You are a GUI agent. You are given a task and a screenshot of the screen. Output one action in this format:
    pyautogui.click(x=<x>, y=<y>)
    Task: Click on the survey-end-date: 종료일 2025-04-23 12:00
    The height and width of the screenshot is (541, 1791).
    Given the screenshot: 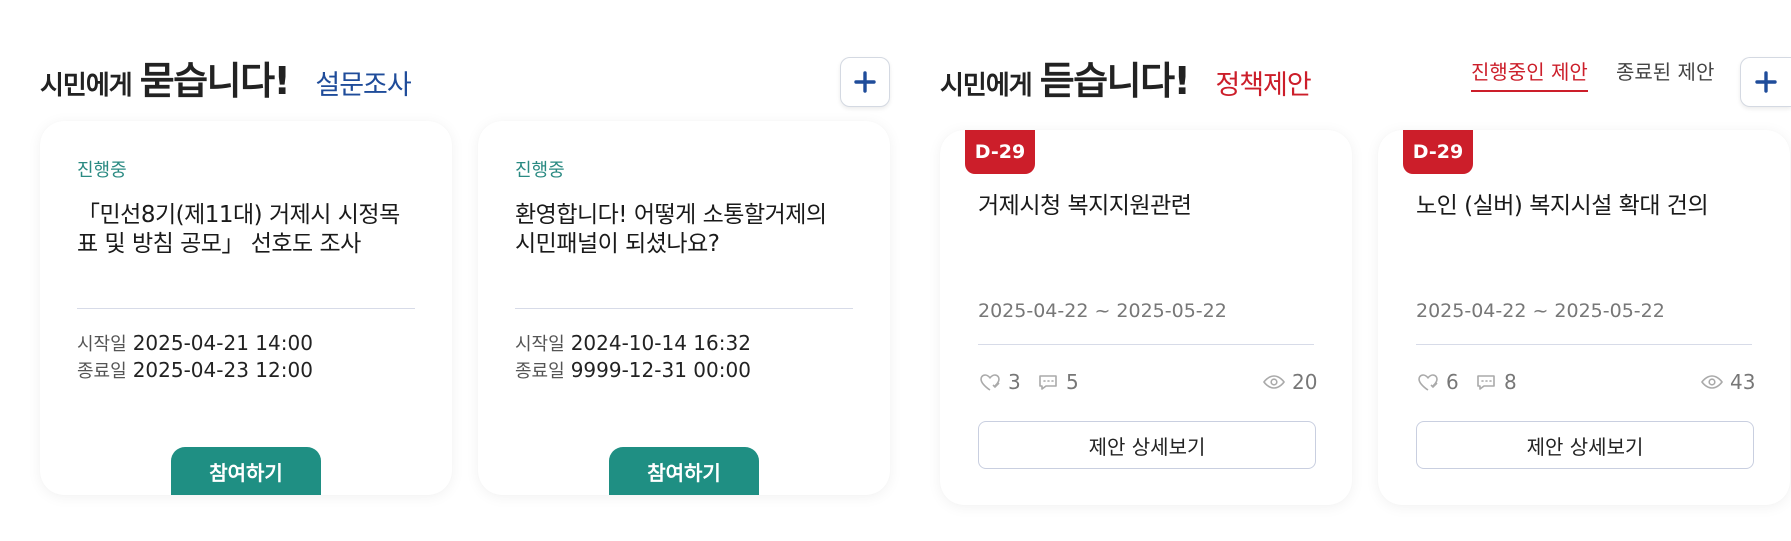 What is the action you would take?
    pyautogui.click(x=195, y=371)
    